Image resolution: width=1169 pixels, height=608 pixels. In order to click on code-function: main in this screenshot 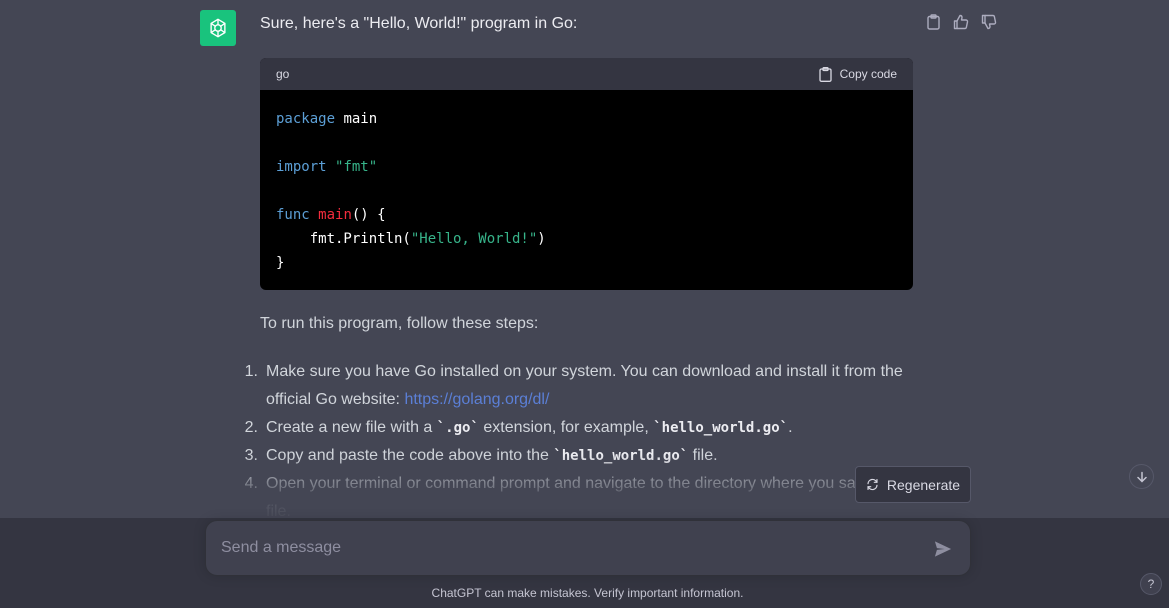, I will do `click(335, 215)`.